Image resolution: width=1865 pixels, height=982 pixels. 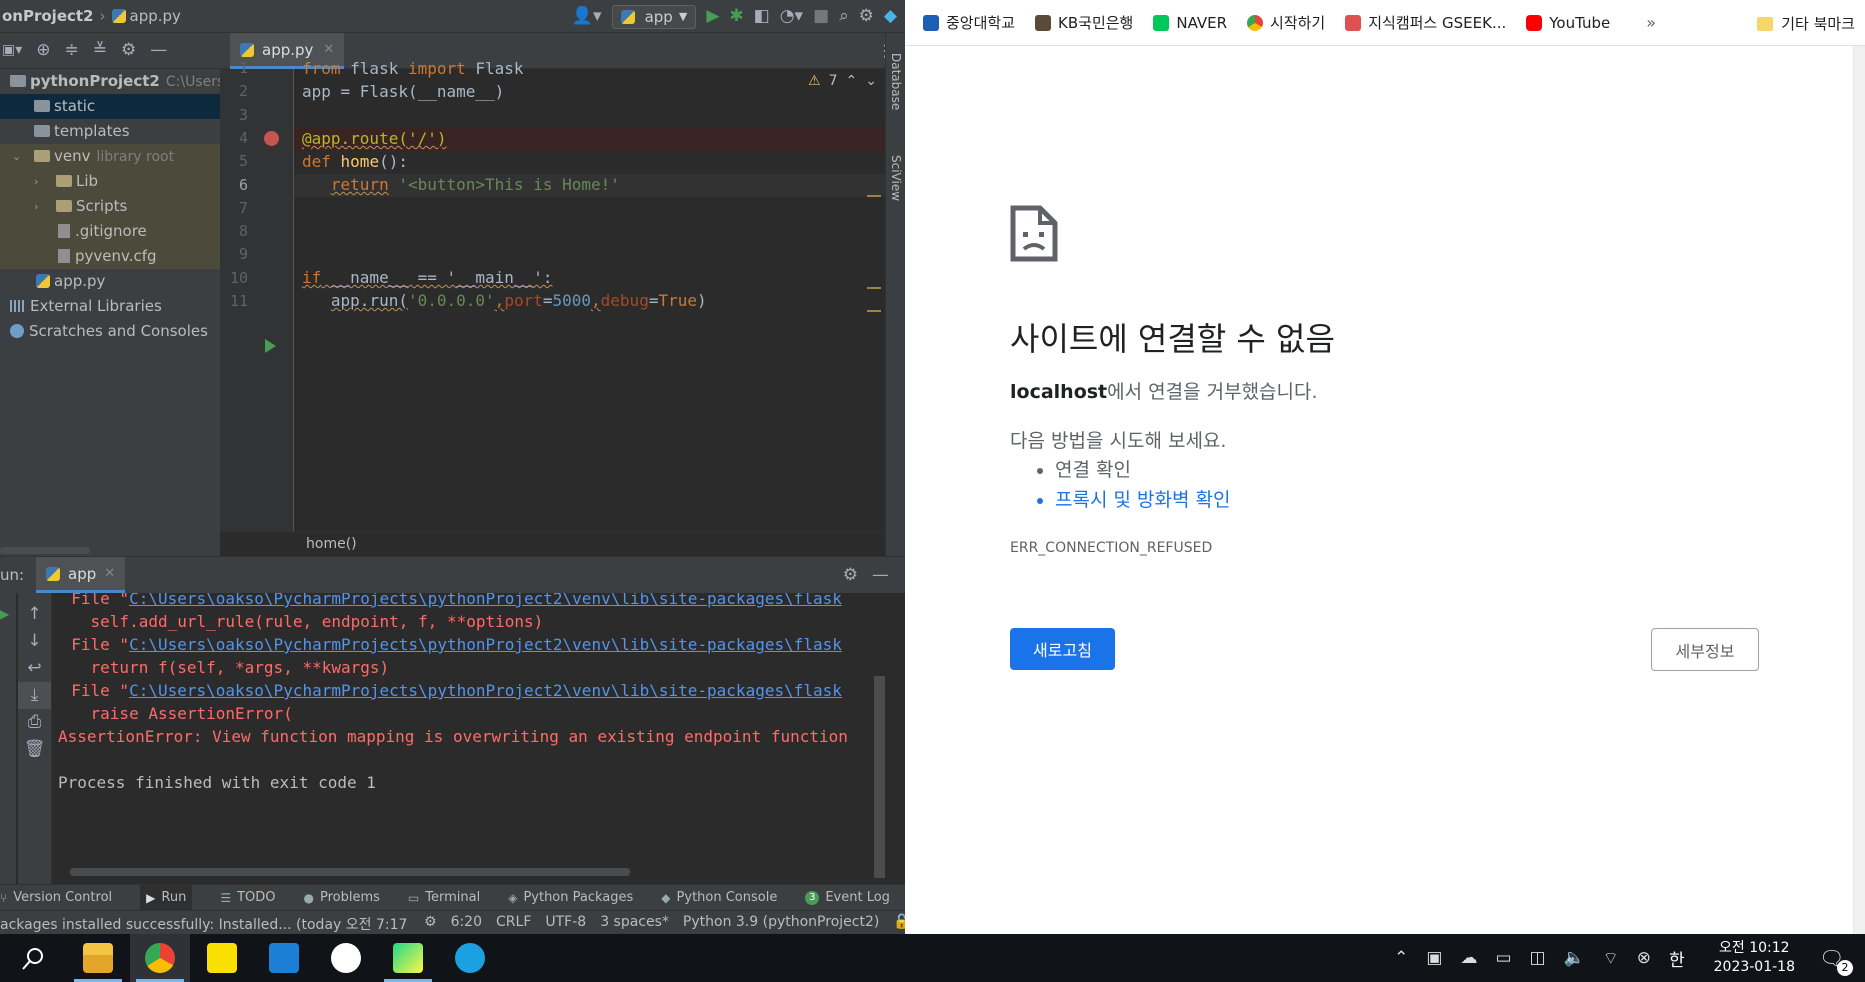 I want to click on sciview-tool-tab: SciView, so click(x=896, y=178).